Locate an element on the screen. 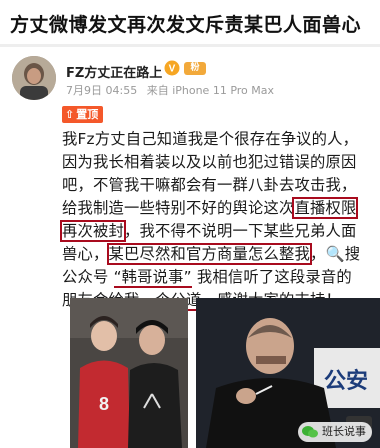  post-meta: 7月9日 04:55 来自 iPhone 11 Pro Max is located at coordinates (173, 90).